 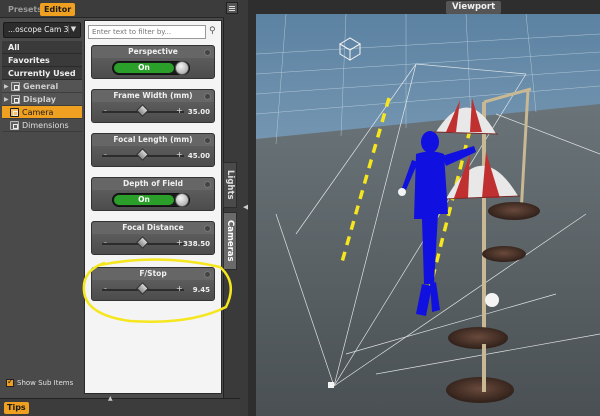 I want to click on depth-of-field-state: On, so click(x=144, y=200).